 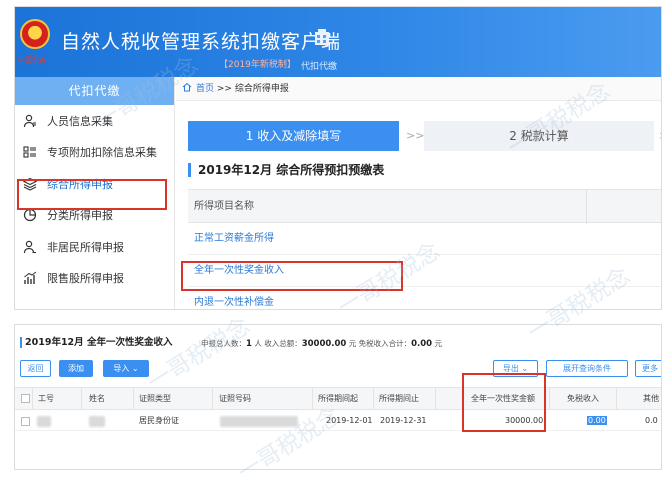 What do you see at coordinates (96, 342) in the screenshot?
I see `panel-title: 2019年12月 全年一次性奖金收入` at bounding box center [96, 342].